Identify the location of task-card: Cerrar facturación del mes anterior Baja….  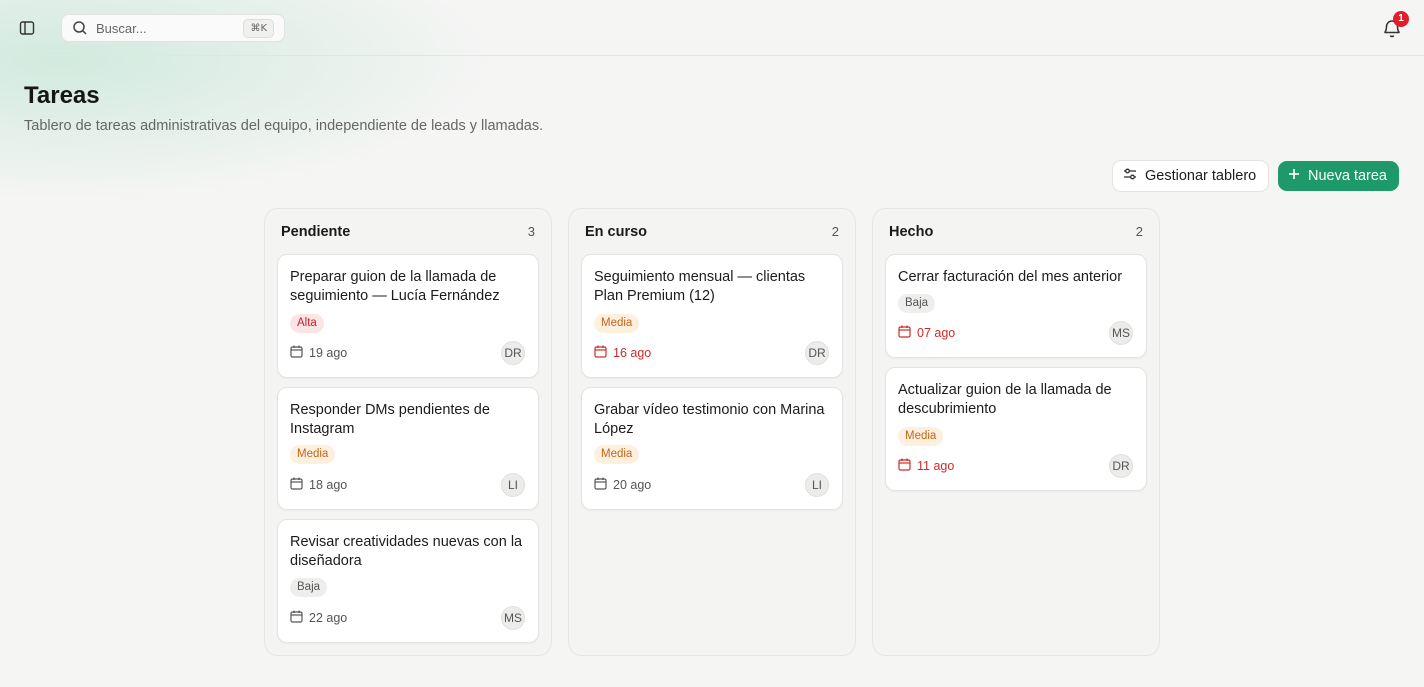
(1016, 306).